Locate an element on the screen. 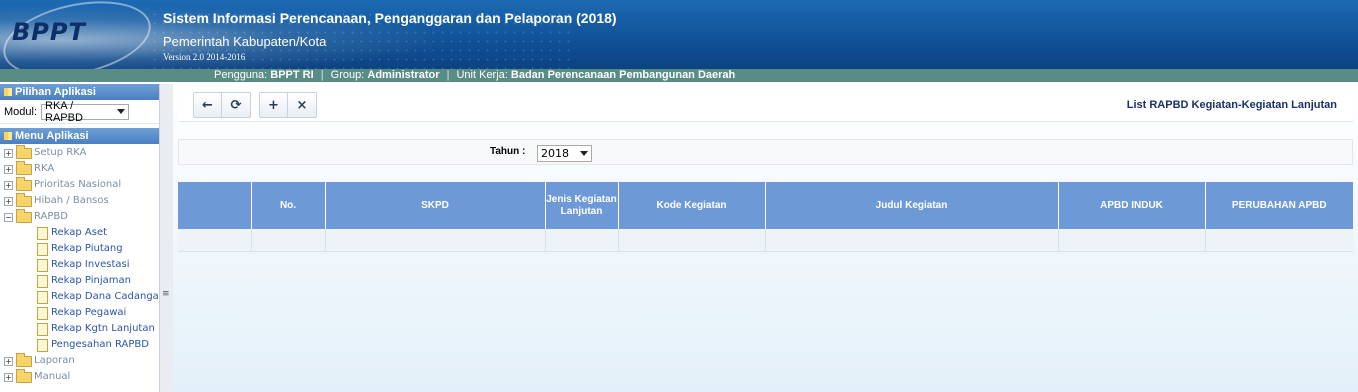 The width and height of the screenshot is (1358, 392). delete-button: × is located at coordinates (302, 105).